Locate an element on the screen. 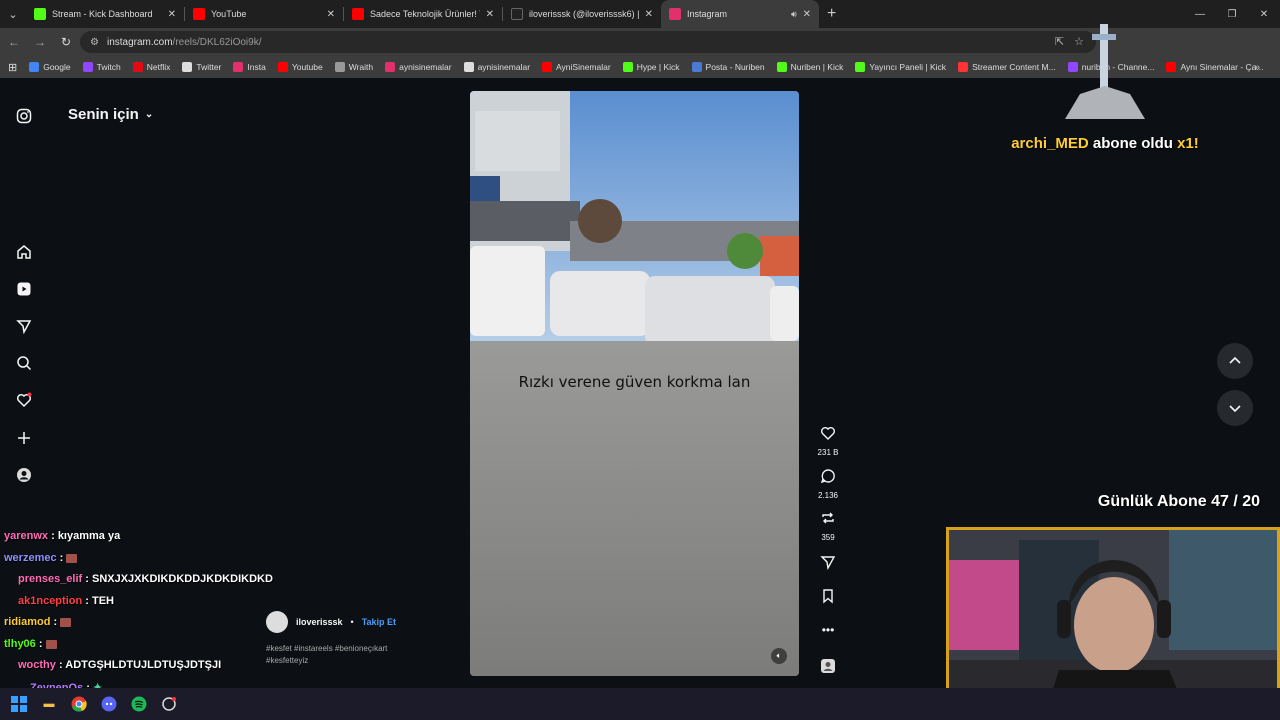 The image size is (1280, 720). tab-title: YouTube is located at coordinates (229, 14).